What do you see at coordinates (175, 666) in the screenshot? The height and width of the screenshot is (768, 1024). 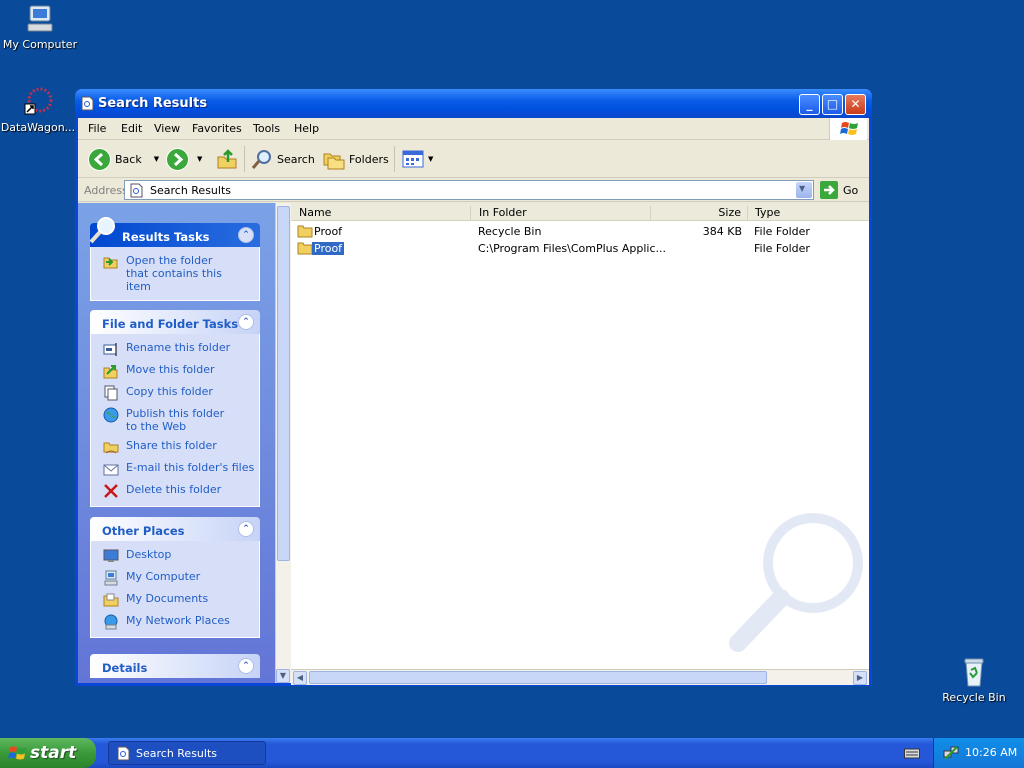 I see `details-header: Details ⌃` at bounding box center [175, 666].